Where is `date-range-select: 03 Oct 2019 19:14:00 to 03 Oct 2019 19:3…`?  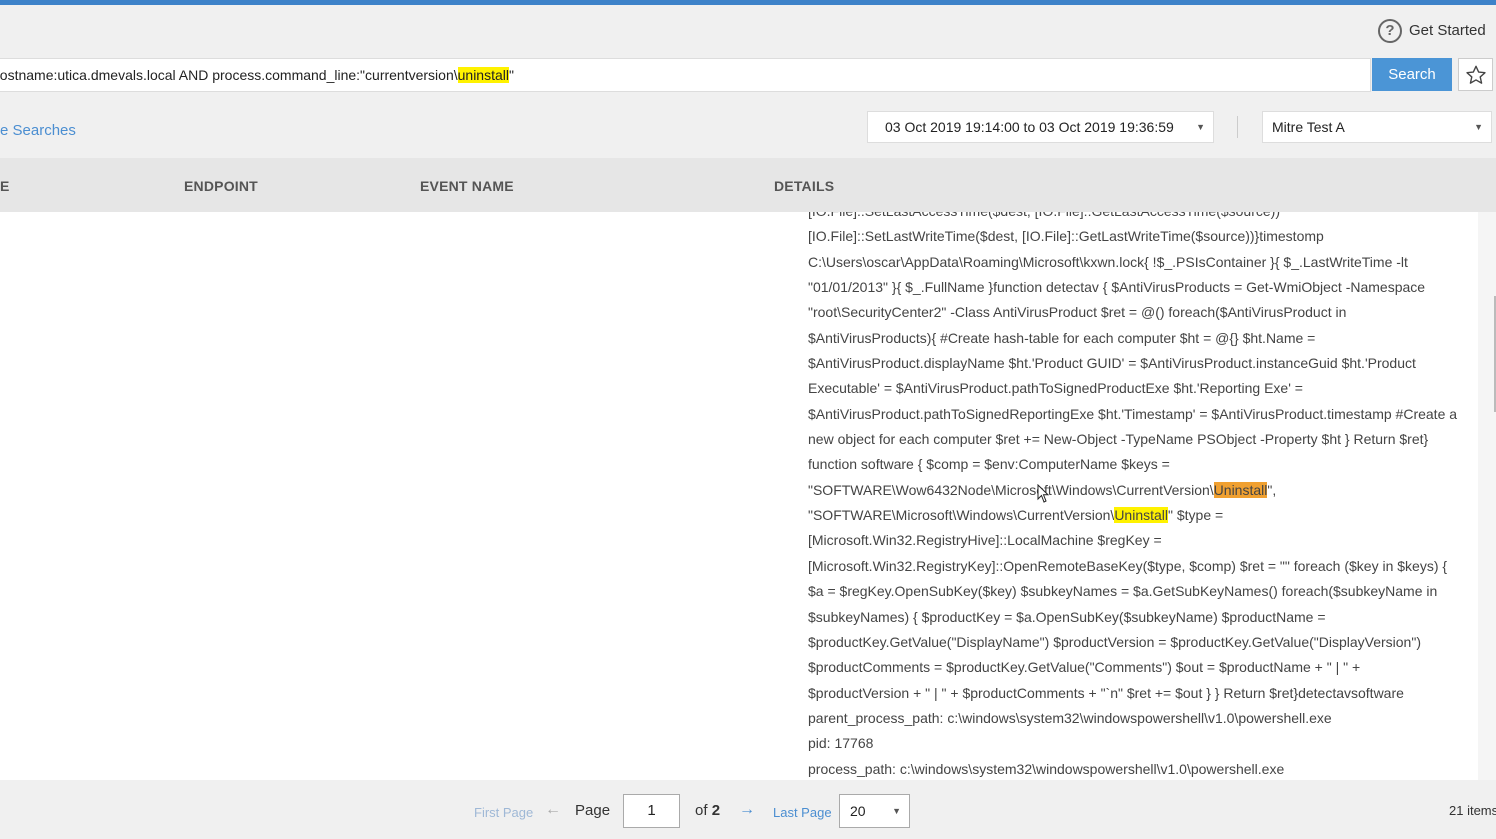 date-range-select: 03 Oct 2019 19:14:00 to 03 Oct 2019 19:3… is located at coordinates (1040, 127).